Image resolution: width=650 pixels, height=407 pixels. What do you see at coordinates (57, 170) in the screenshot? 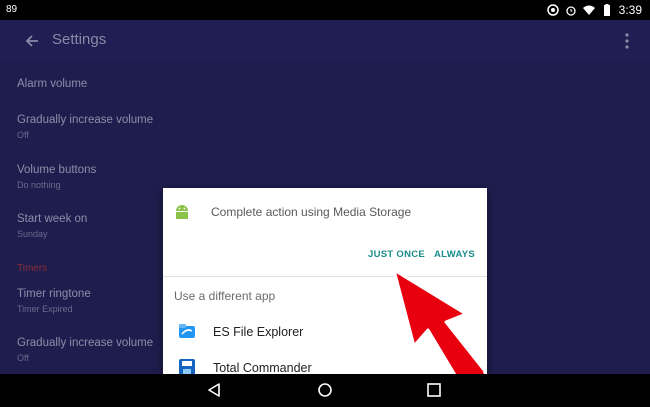
I see `setting-title: Volume buttons` at bounding box center [57, 170].